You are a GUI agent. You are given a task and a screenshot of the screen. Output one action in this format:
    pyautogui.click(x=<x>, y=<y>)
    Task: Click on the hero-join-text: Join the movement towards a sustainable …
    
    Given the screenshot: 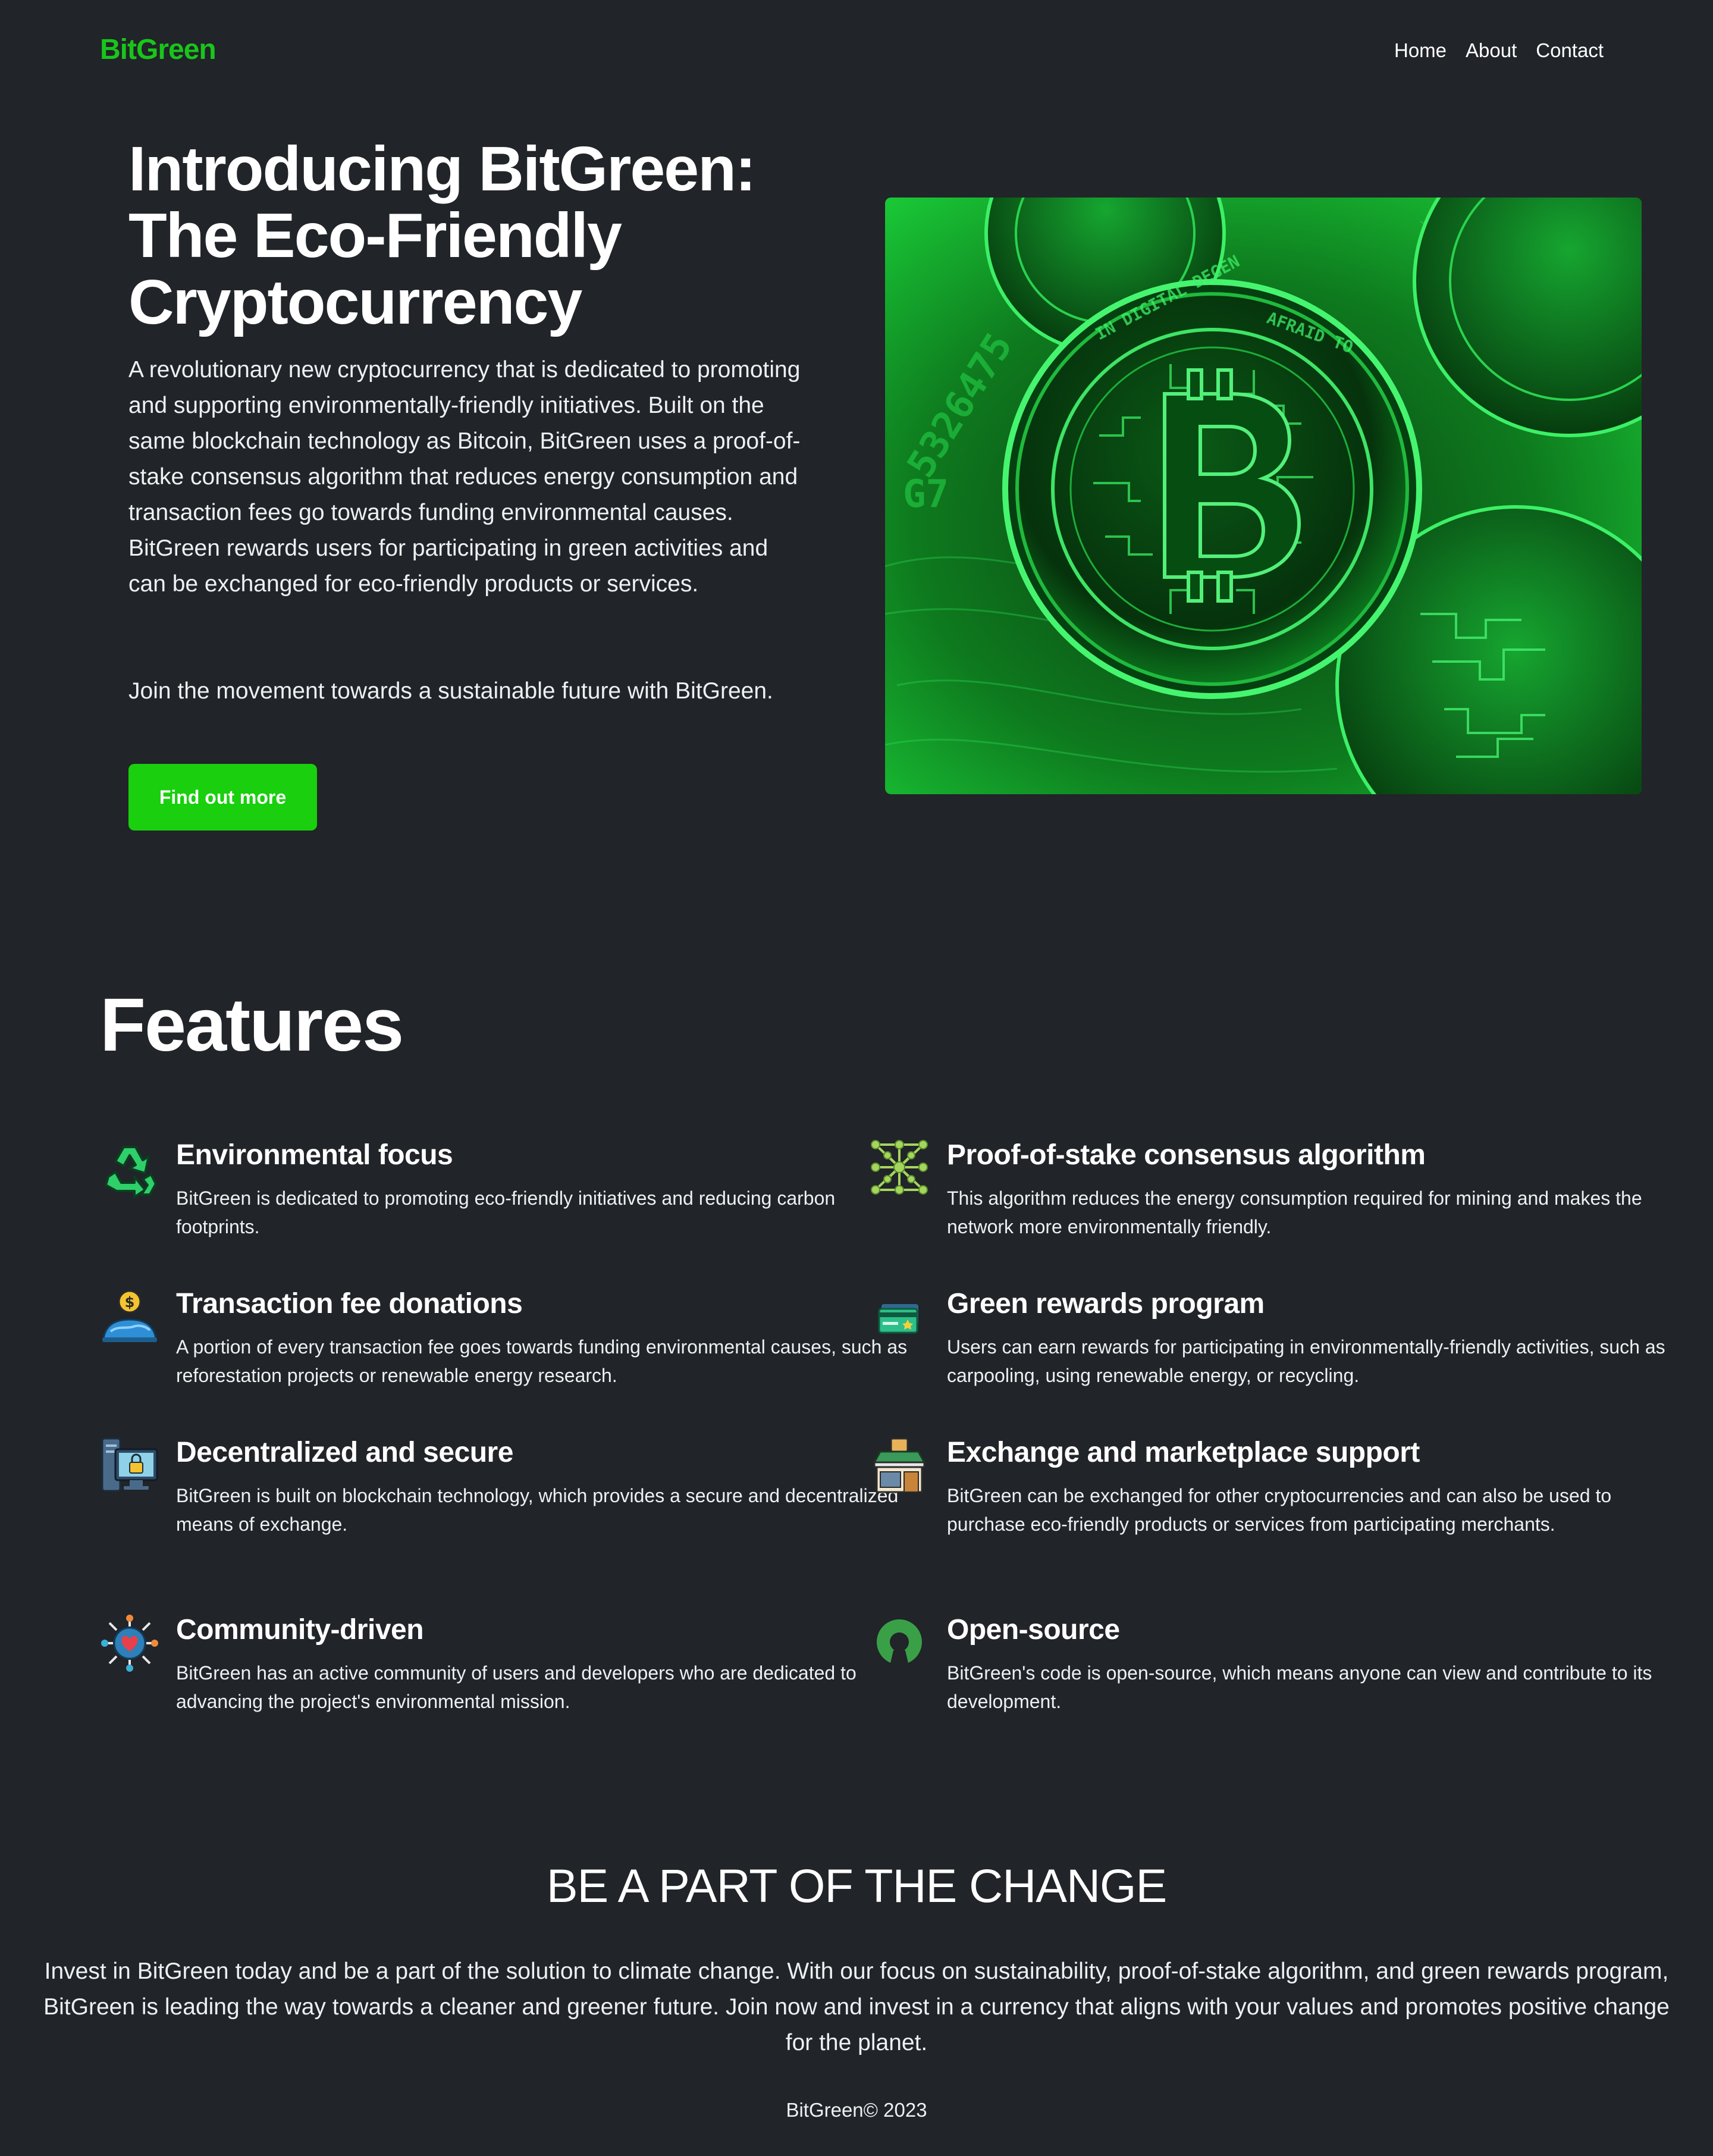 What is the action you would take?
    pyautogui.click(x=450, y=691)
    